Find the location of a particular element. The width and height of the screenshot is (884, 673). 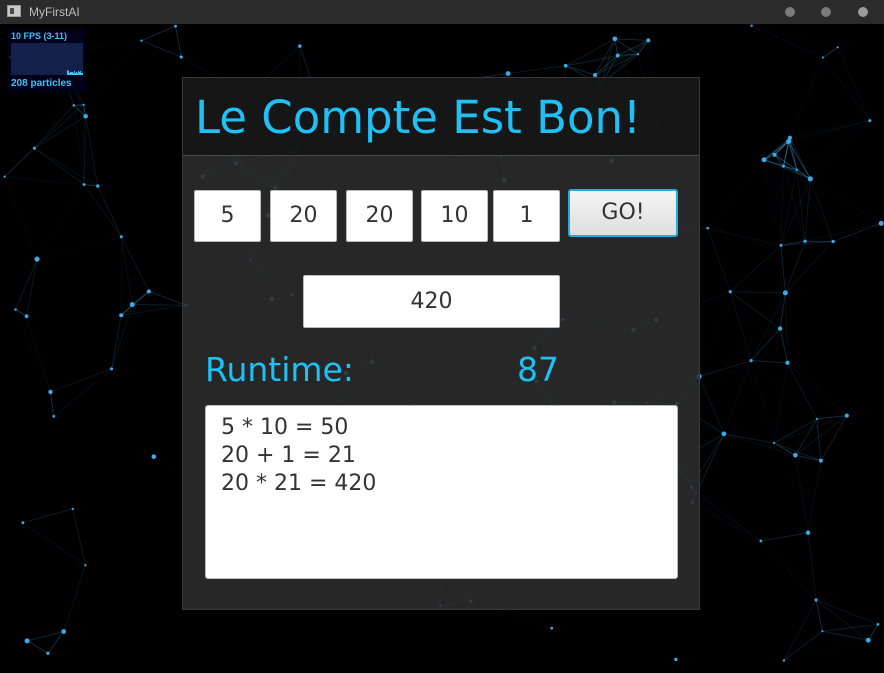

runtime-label: Runtime: is located at coordinates (279, 369).